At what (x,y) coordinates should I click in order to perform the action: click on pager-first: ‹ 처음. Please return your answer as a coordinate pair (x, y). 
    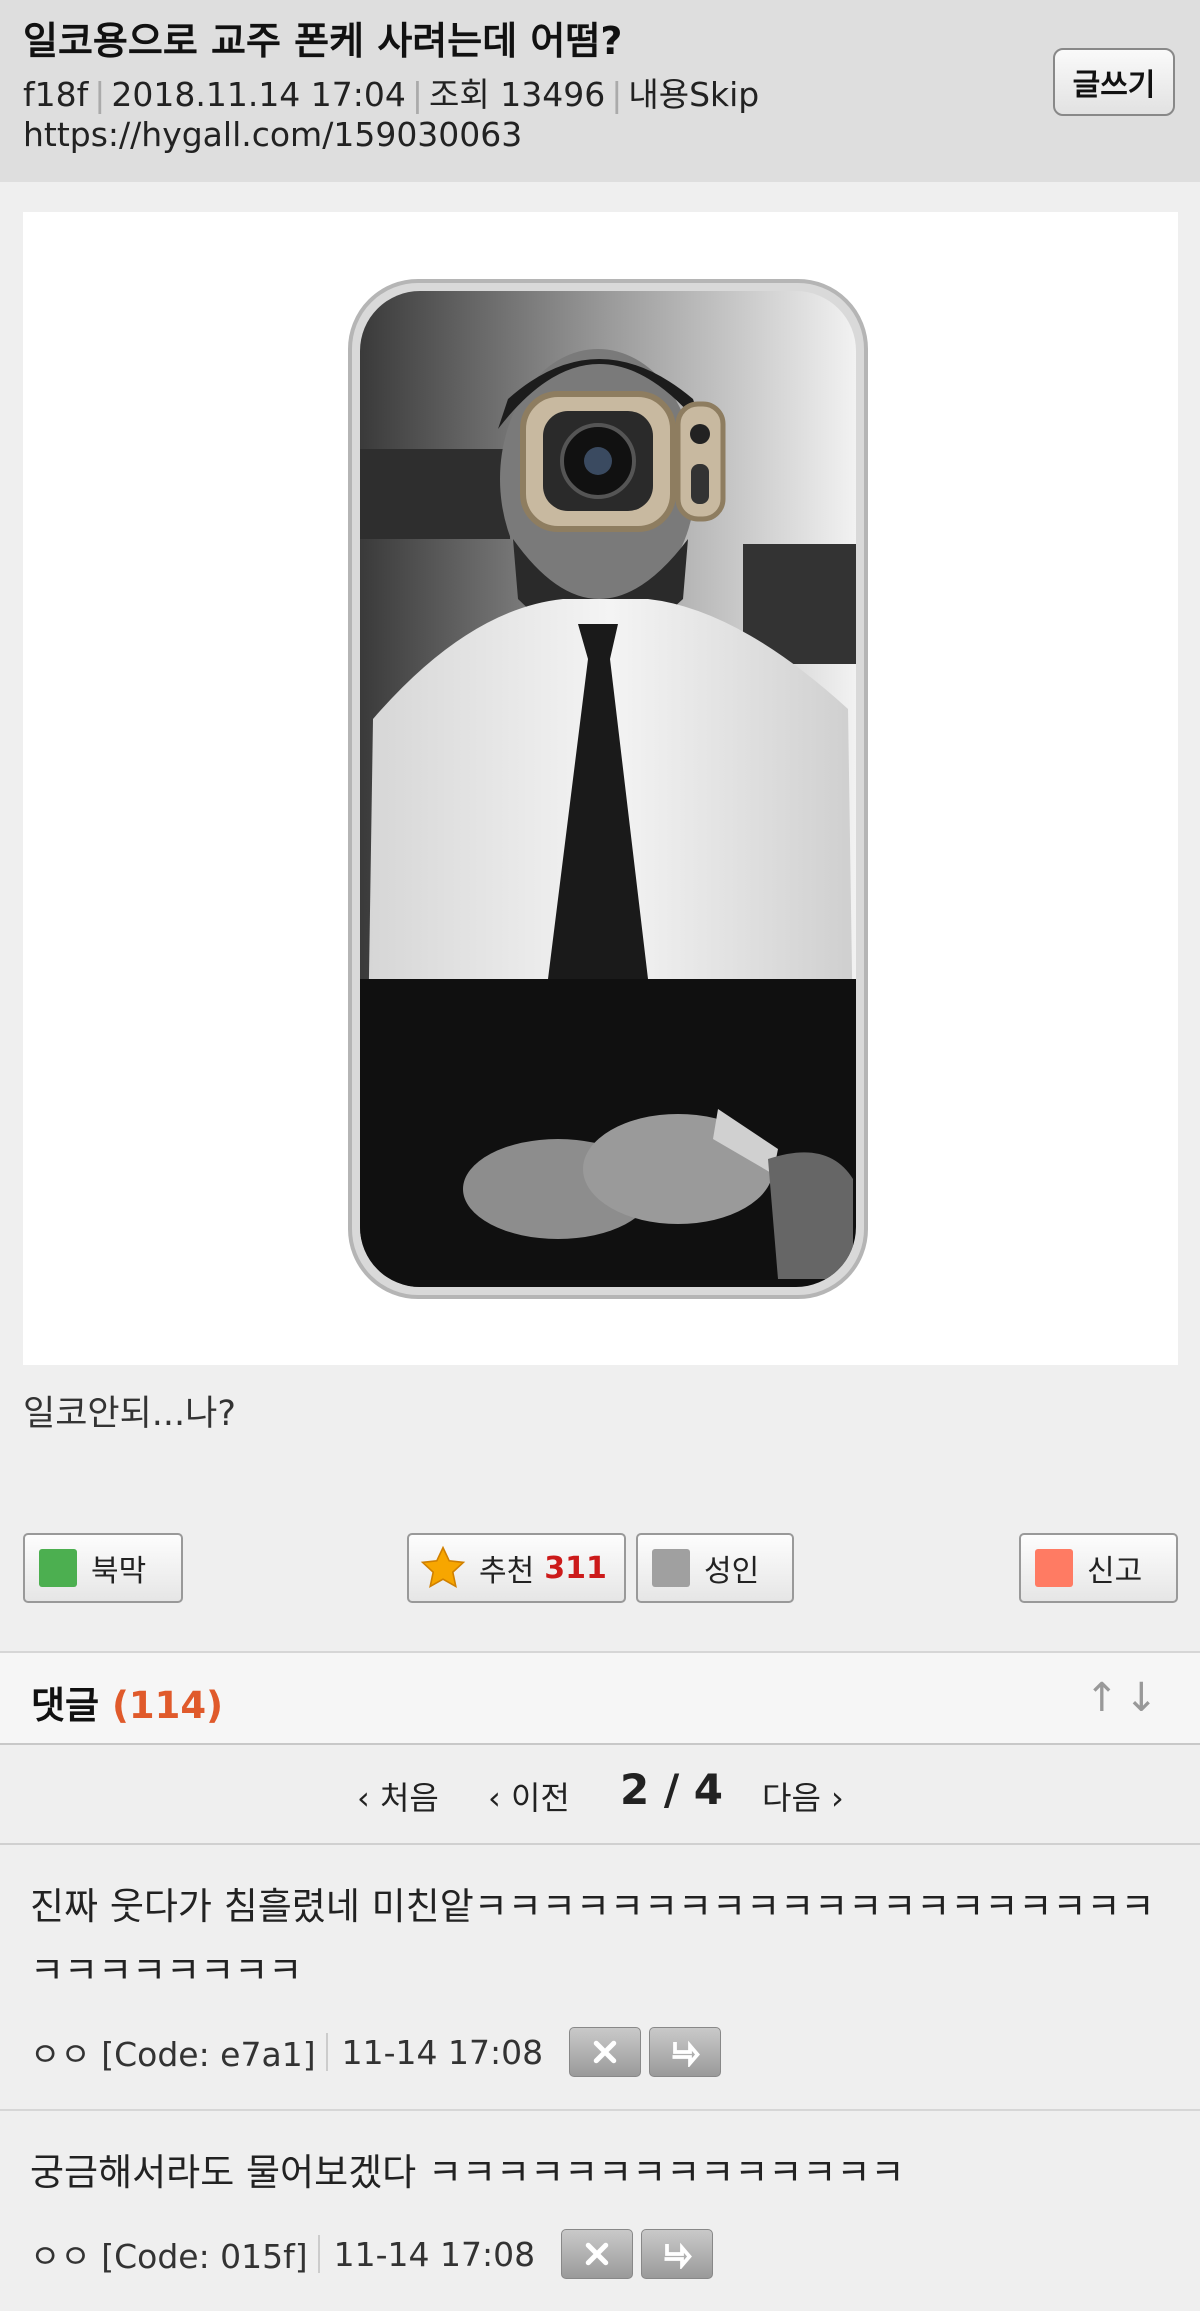
    Looking at the image, I should click on (398, 1796).